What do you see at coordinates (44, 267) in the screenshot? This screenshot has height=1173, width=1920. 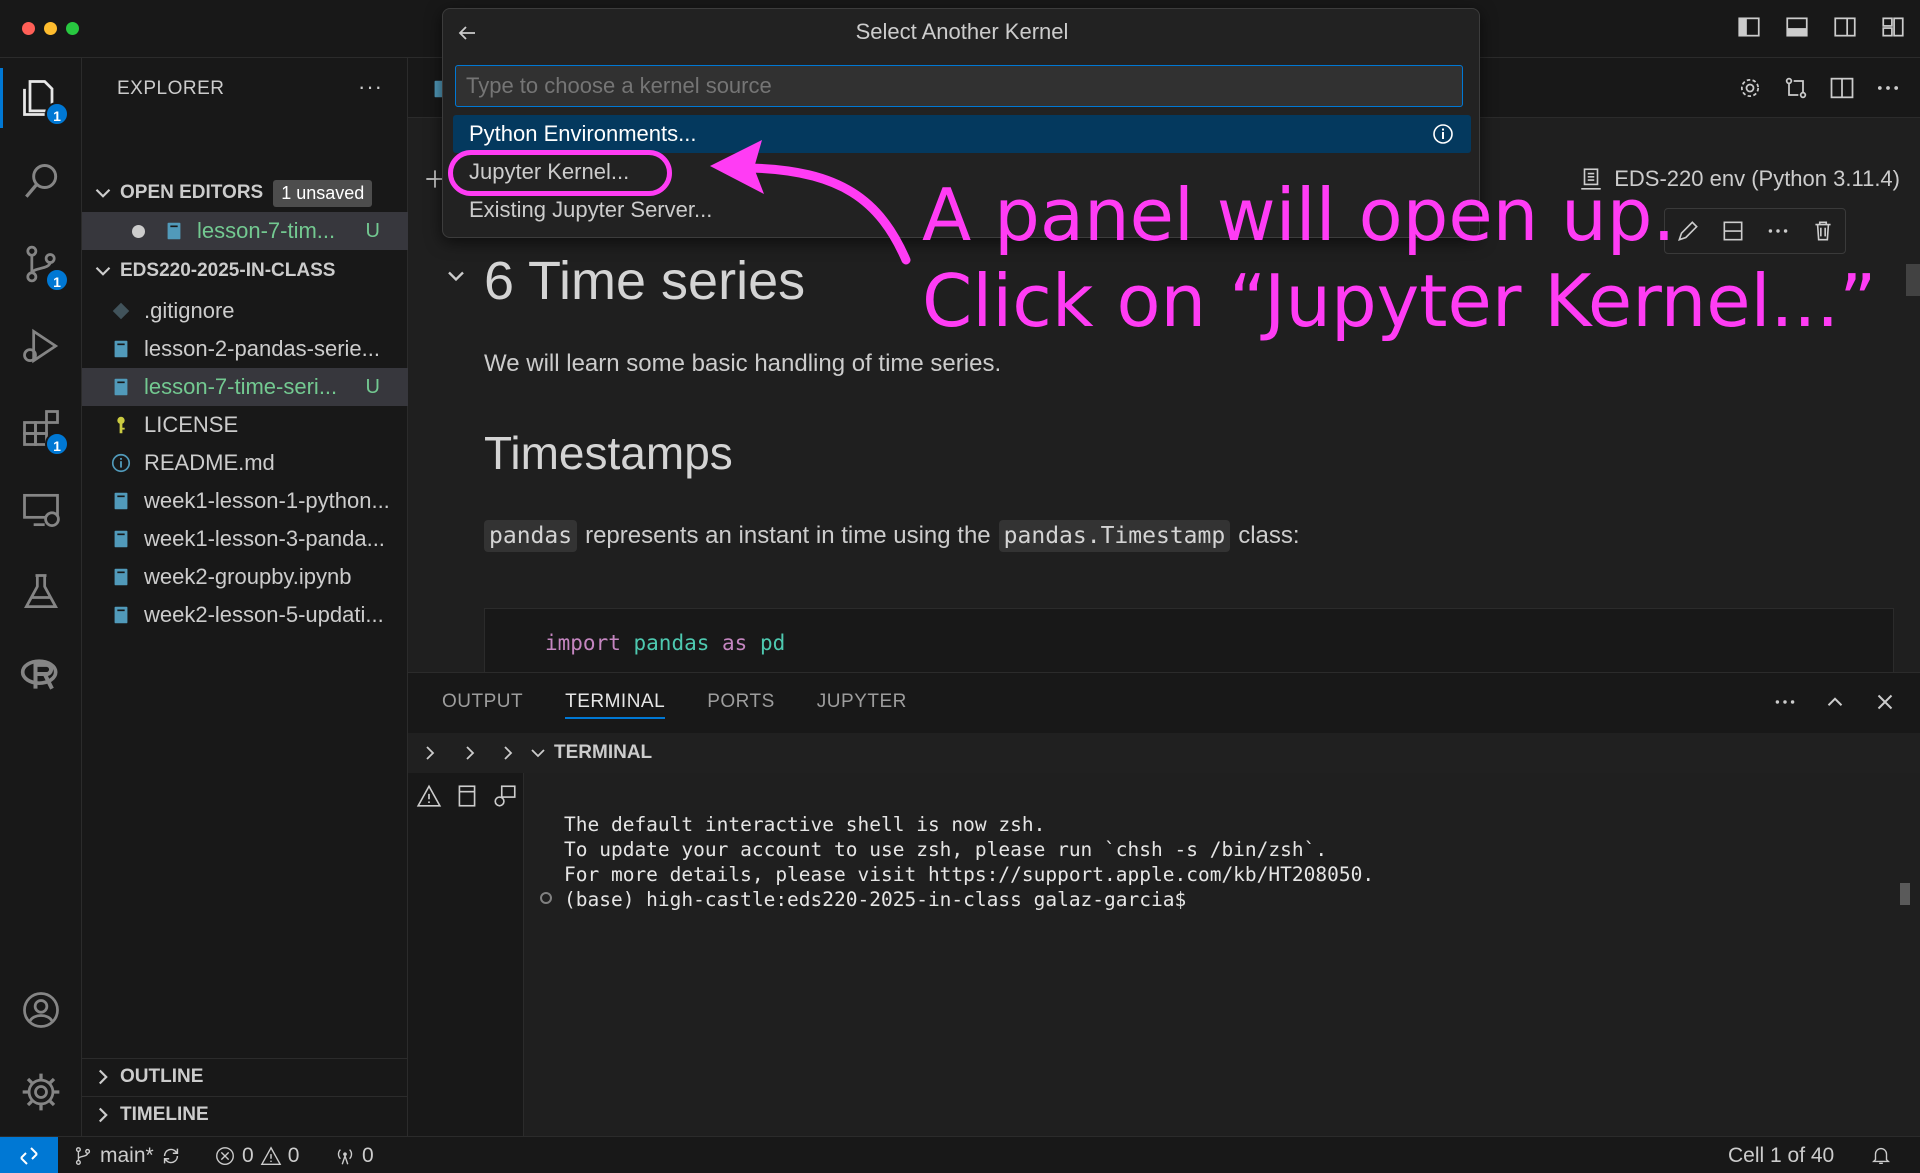 I see `source-control-activity: 1` at bounding box center [44, 267].